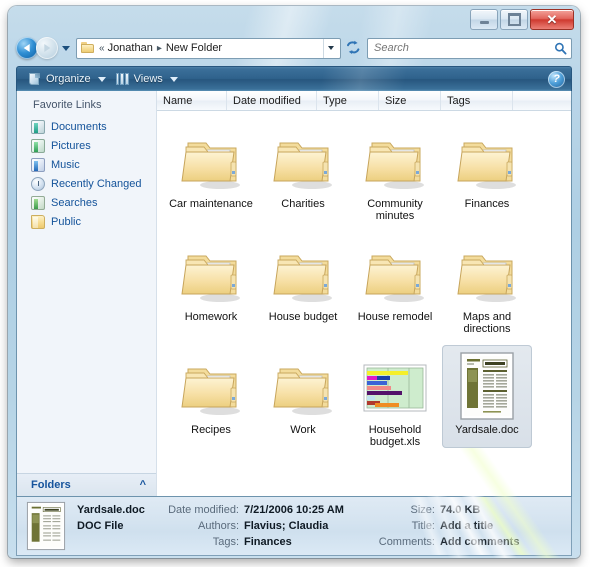 Image resolution: width=590 pixels, height=567 pixels. Describe the element at coordinates (552, 19) in the screenshot. I see `close-button: ✕` at that location.